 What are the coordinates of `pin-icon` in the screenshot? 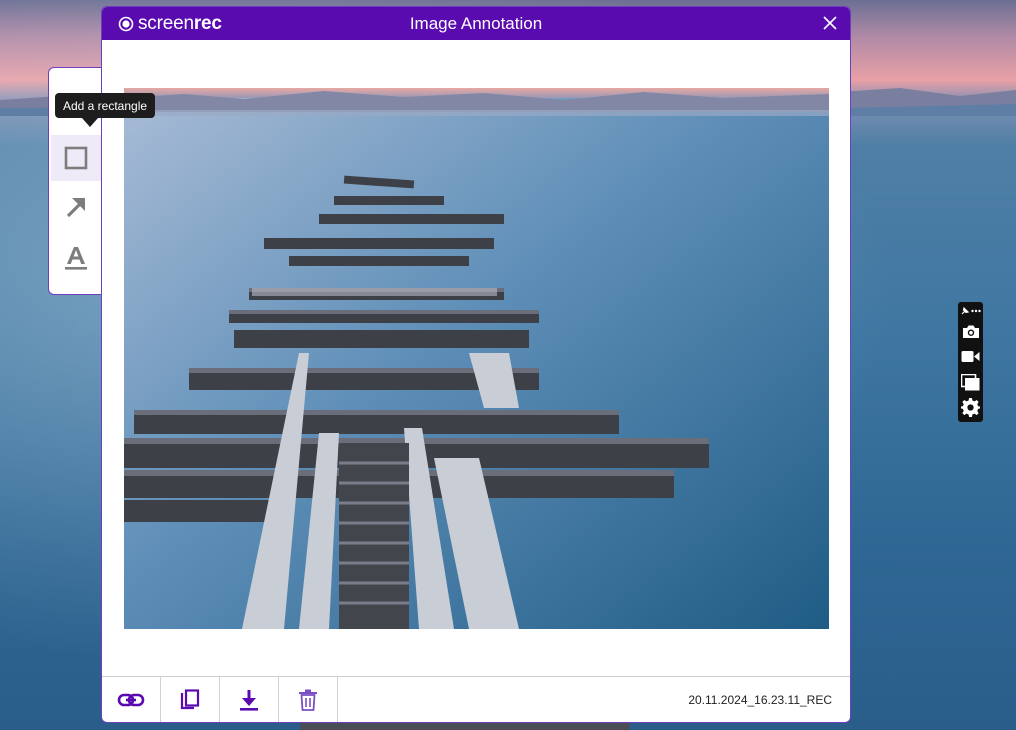 It's located at (964, 311).